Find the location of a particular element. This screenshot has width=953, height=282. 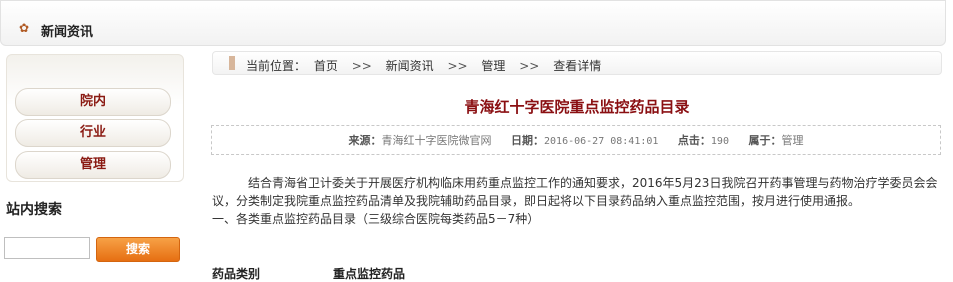

breadcrumb: 当前位置： 首页 >> 新闻资讯 >> 管理 >> 查看详情 is located at coordinates (577, 63).